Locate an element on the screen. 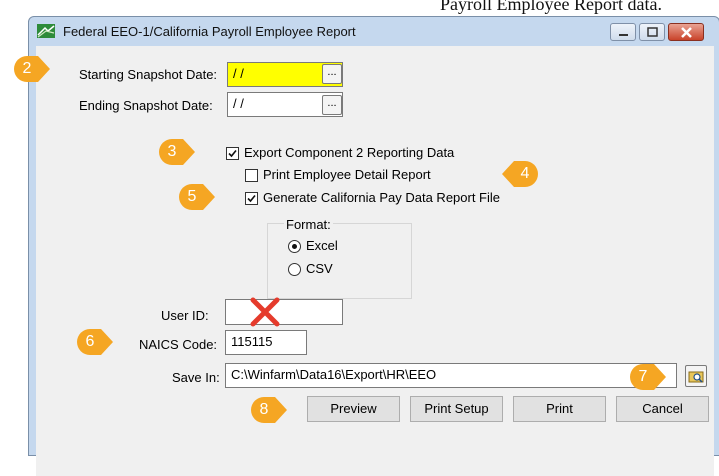 Image resolution: width=719 pixels, height=476 pixels. format-excel-radio is located at coordinates (294, 246).